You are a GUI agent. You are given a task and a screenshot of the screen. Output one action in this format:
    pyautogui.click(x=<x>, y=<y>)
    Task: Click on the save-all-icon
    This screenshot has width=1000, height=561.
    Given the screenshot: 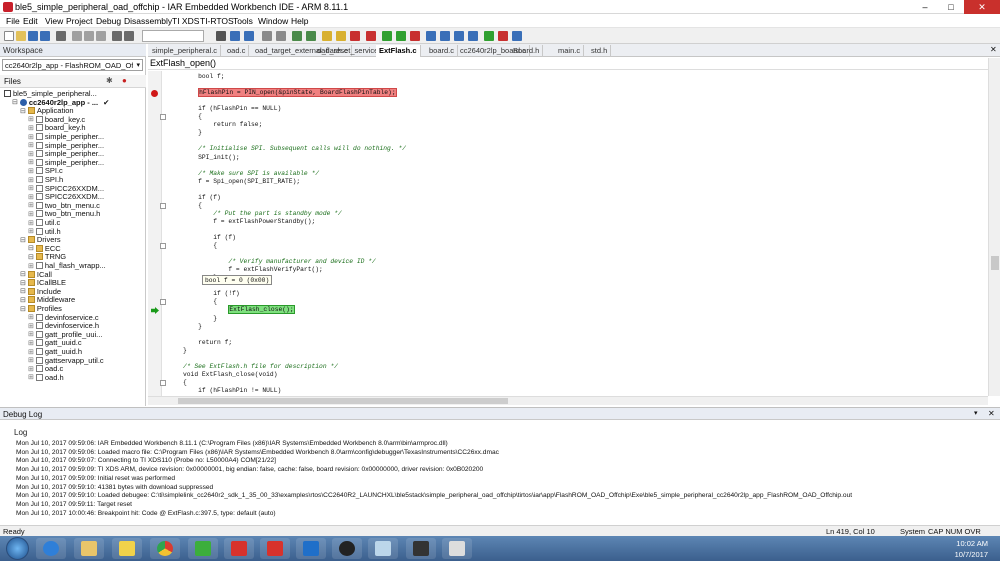 What is the action you would take?
    pyautogui.click(x=45, y=36)
    